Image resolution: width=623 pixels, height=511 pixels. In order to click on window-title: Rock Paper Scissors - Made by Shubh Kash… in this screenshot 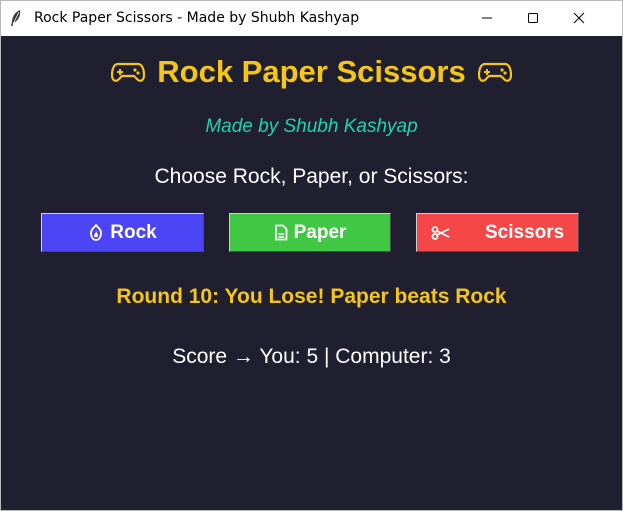, I will do `click(197, 18)`.